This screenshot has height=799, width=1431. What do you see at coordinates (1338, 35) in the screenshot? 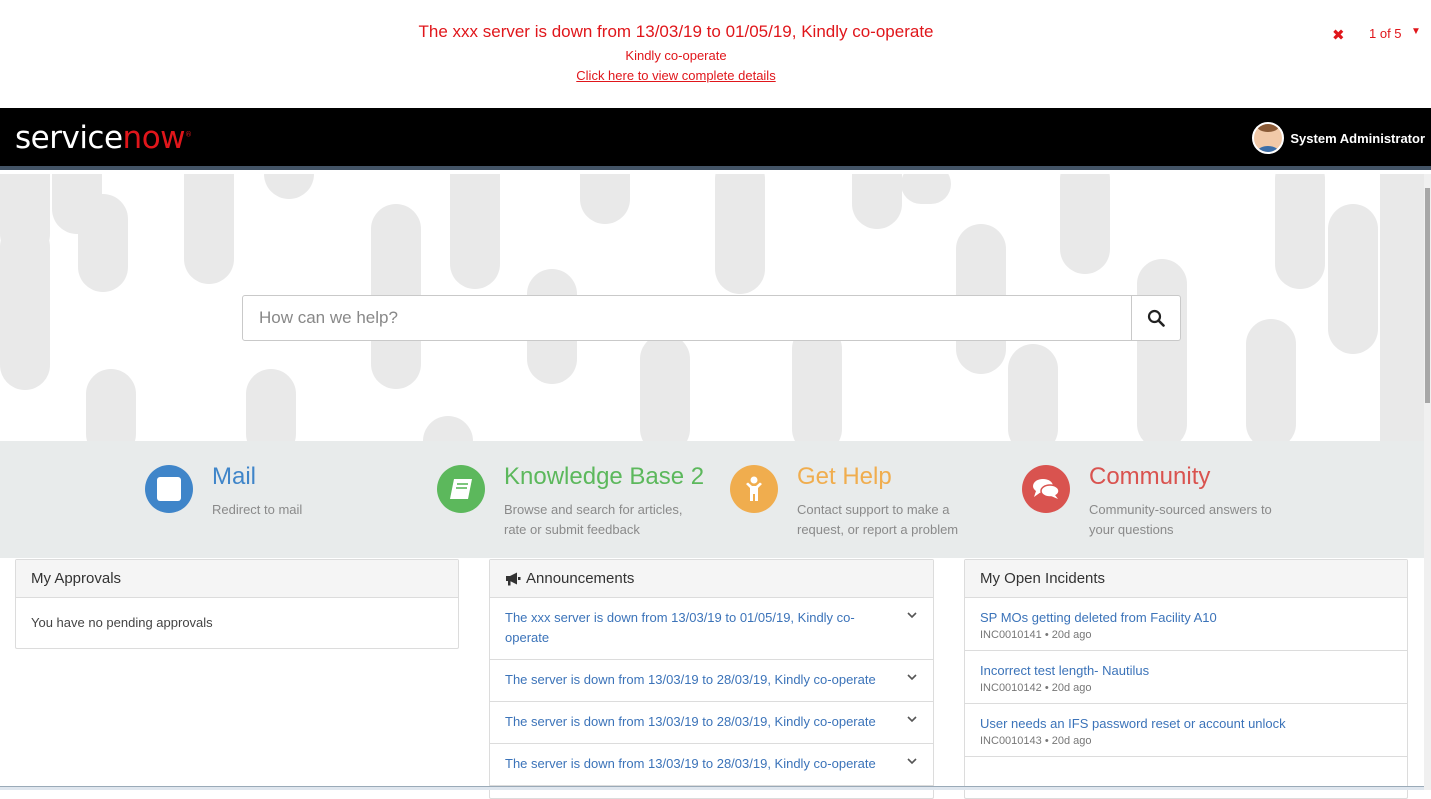
I see `close-icon: ✖` at bounding box center [1338, 35].